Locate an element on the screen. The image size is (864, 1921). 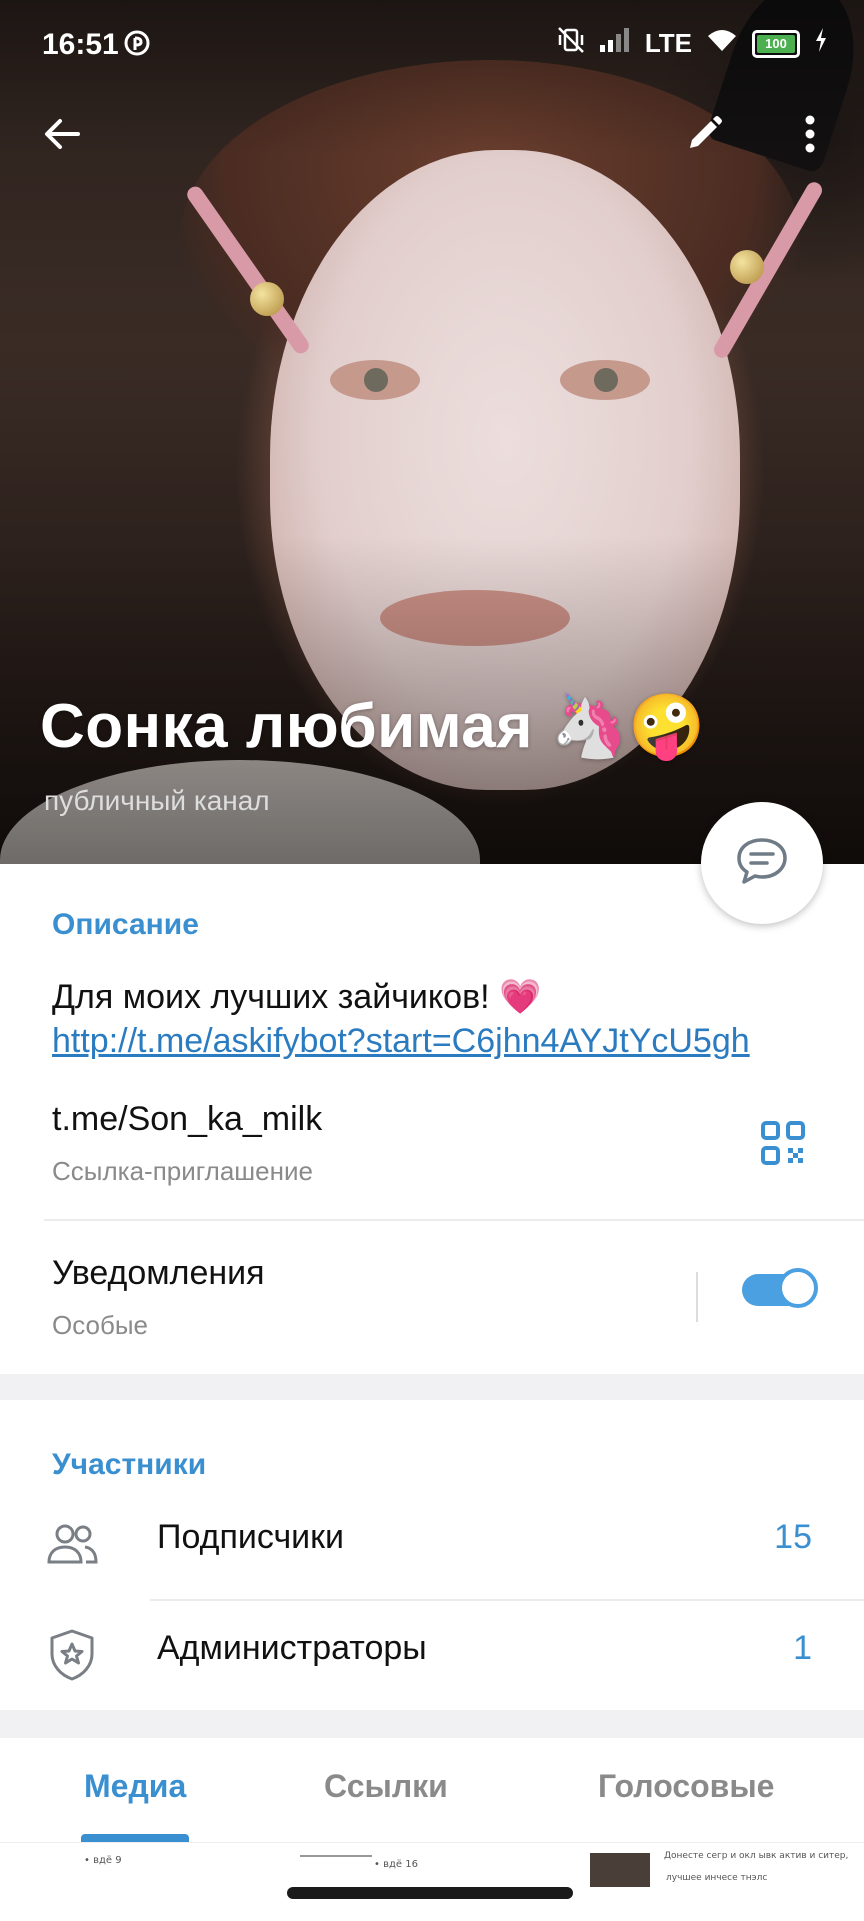
status-time: 16:51 is located at coordinates (80, 44).